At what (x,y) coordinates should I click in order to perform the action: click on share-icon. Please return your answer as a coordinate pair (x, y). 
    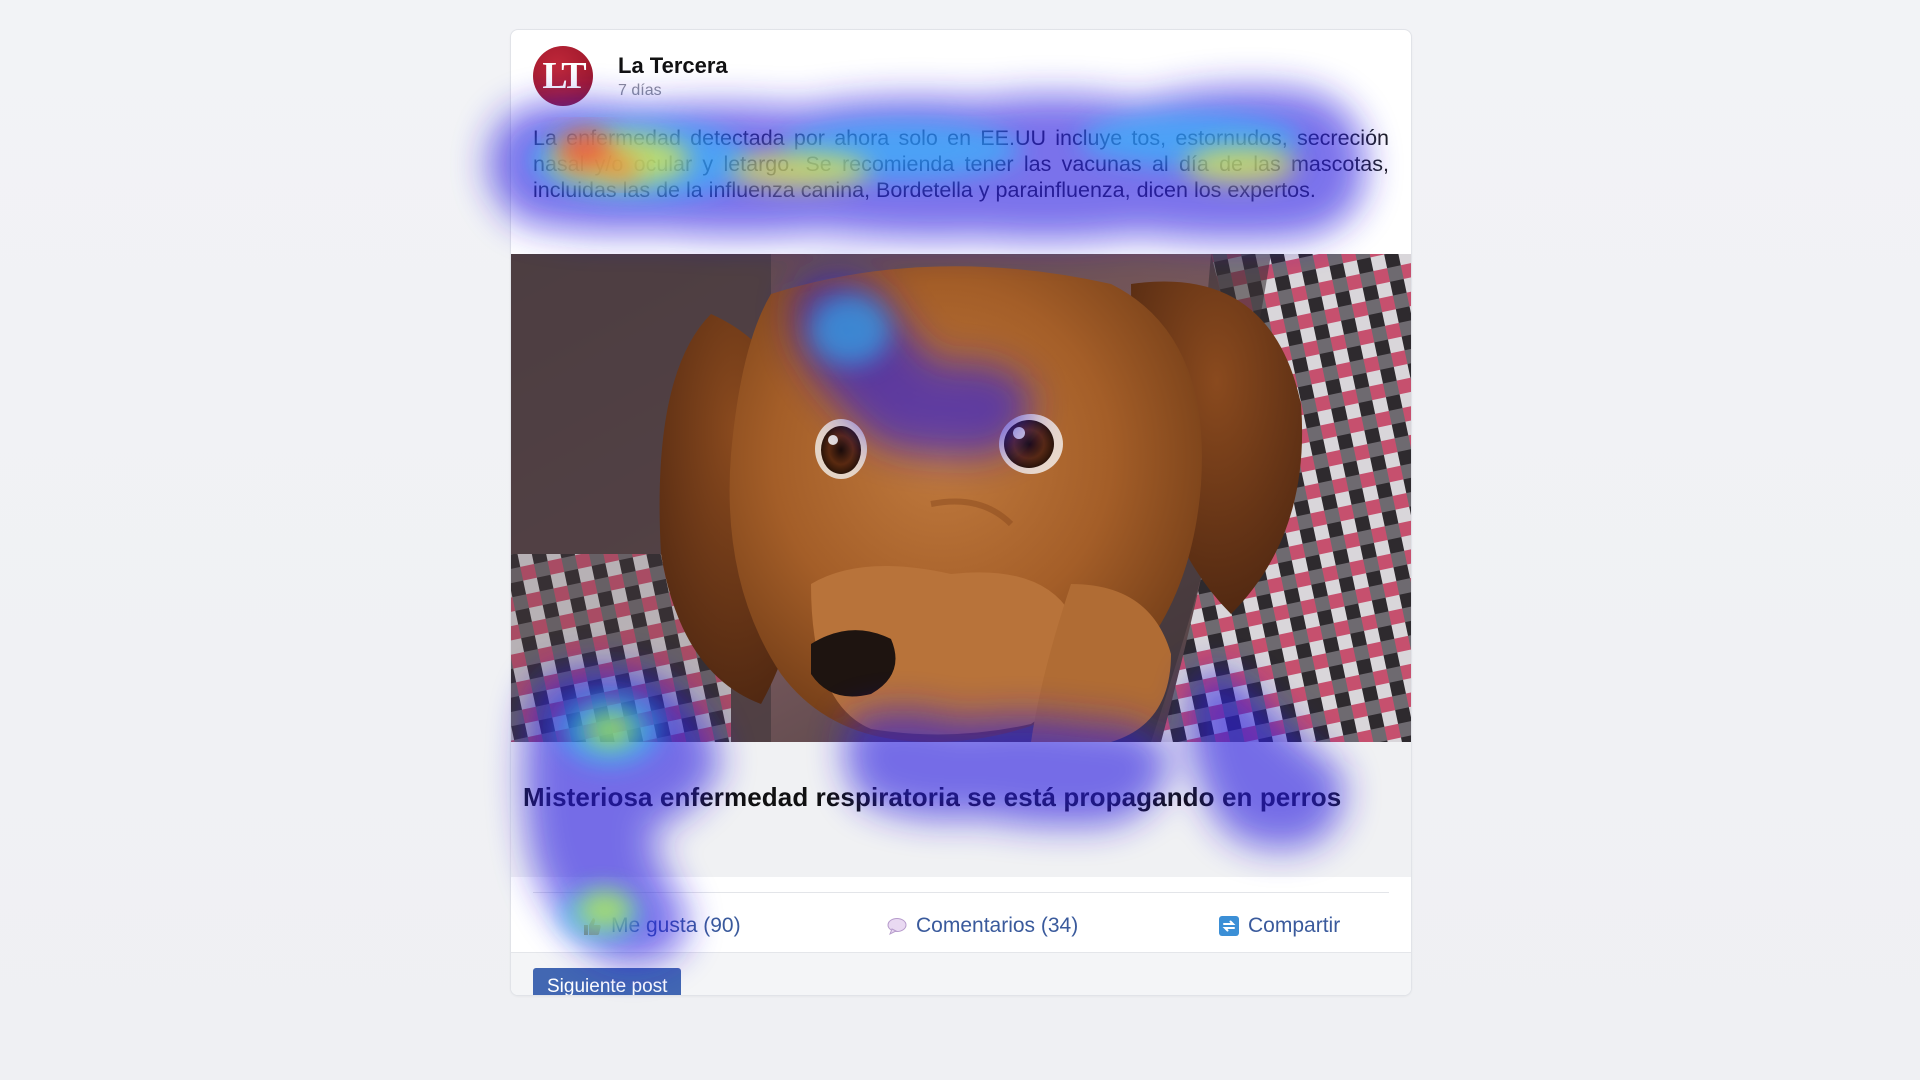
    Looking at the image, I should click on (1229, 926).